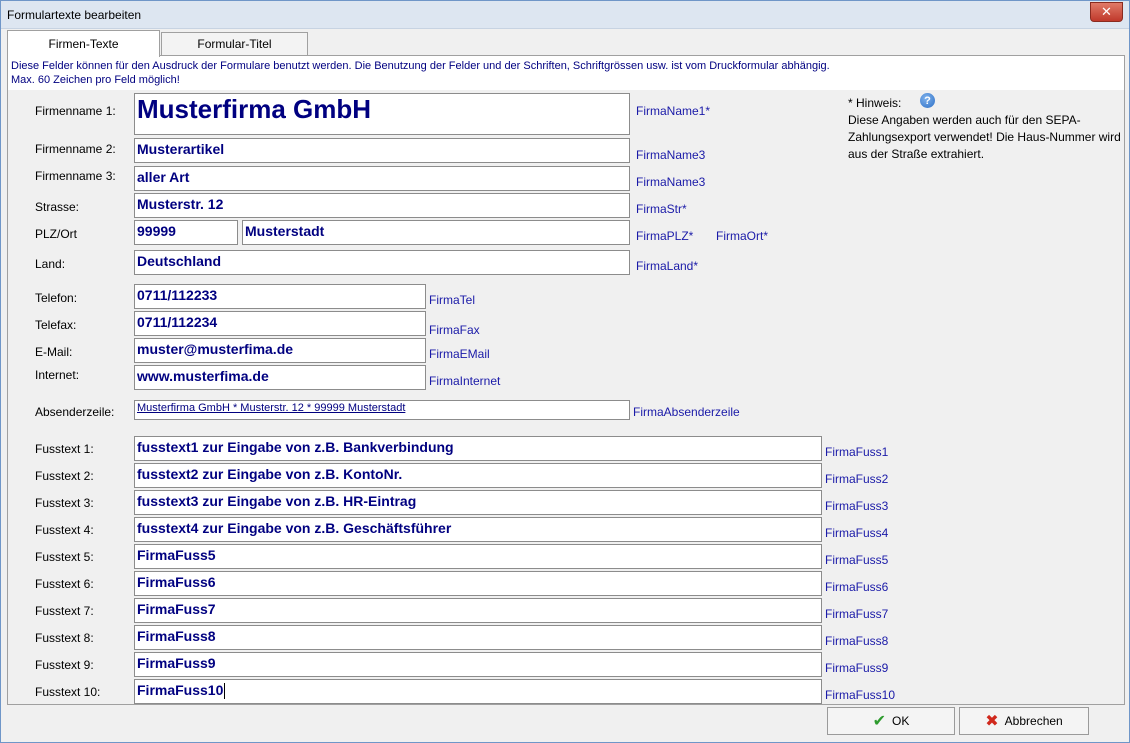 The height and width of the screenshot is (743, 1130). Describe the element at coordinates (875, 103) in the screenshot. I see `hint-title: * Hinweis:` at that location.